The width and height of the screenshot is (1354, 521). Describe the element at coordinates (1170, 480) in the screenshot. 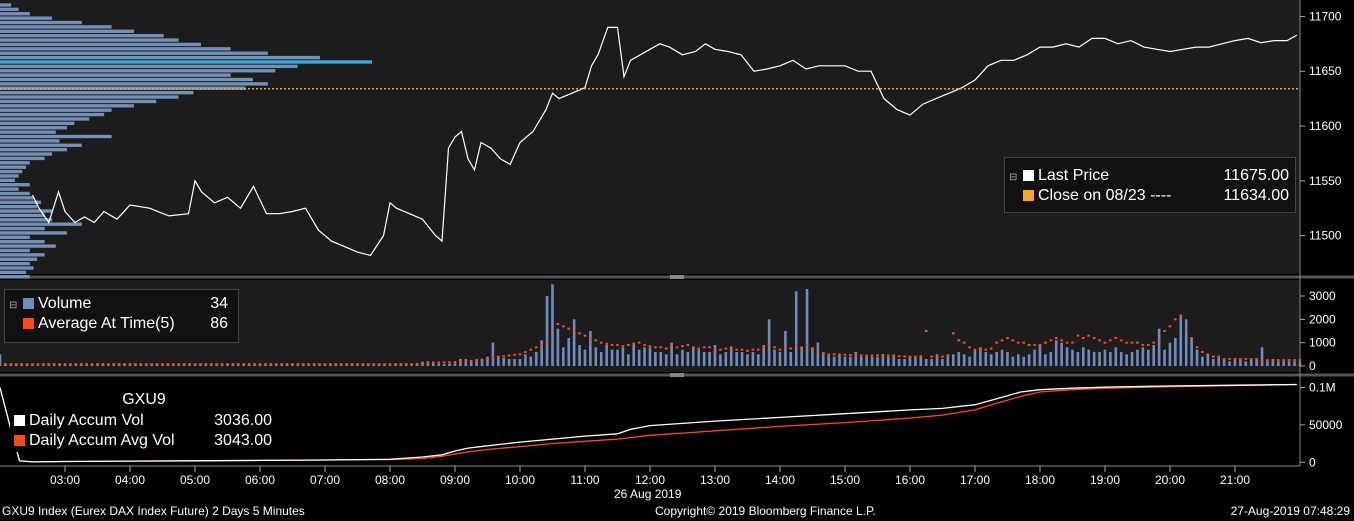

I see `x-tick-label: 20:00` at that location.